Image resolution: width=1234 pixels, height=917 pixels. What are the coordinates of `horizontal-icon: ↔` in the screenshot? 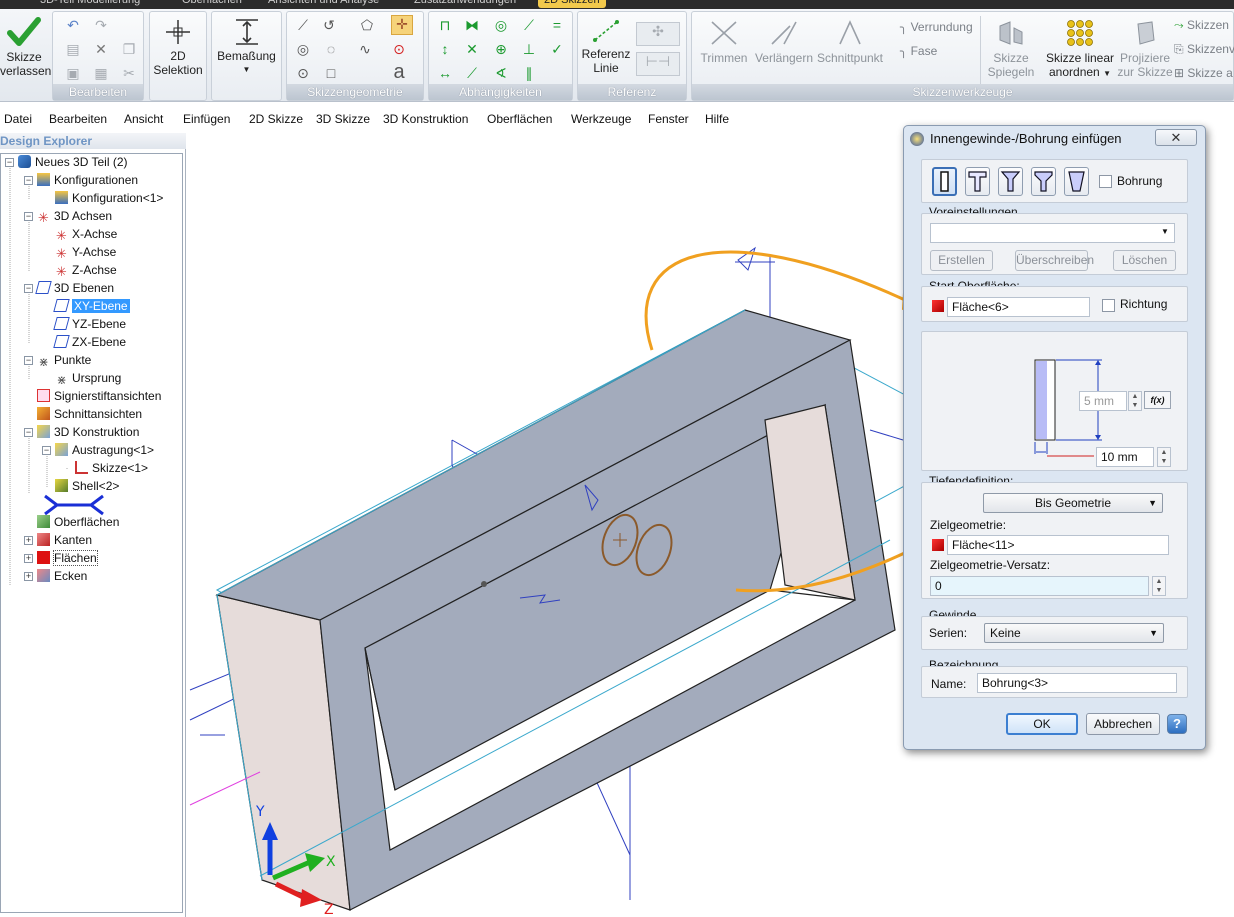 It's located at (445, 73).